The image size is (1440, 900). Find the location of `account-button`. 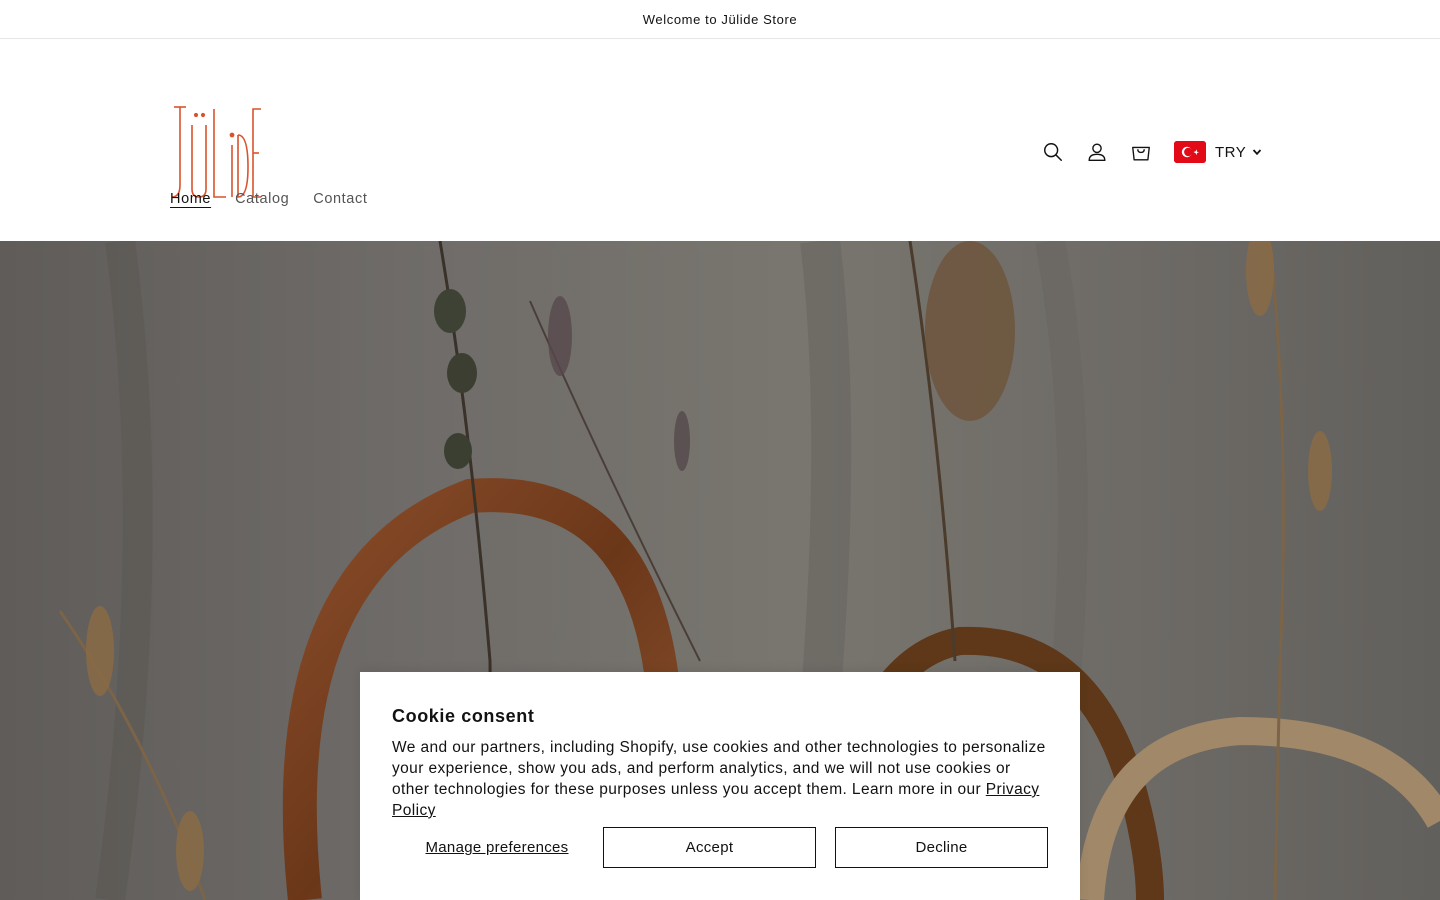

account-button is located at coordinates (1097, 152).